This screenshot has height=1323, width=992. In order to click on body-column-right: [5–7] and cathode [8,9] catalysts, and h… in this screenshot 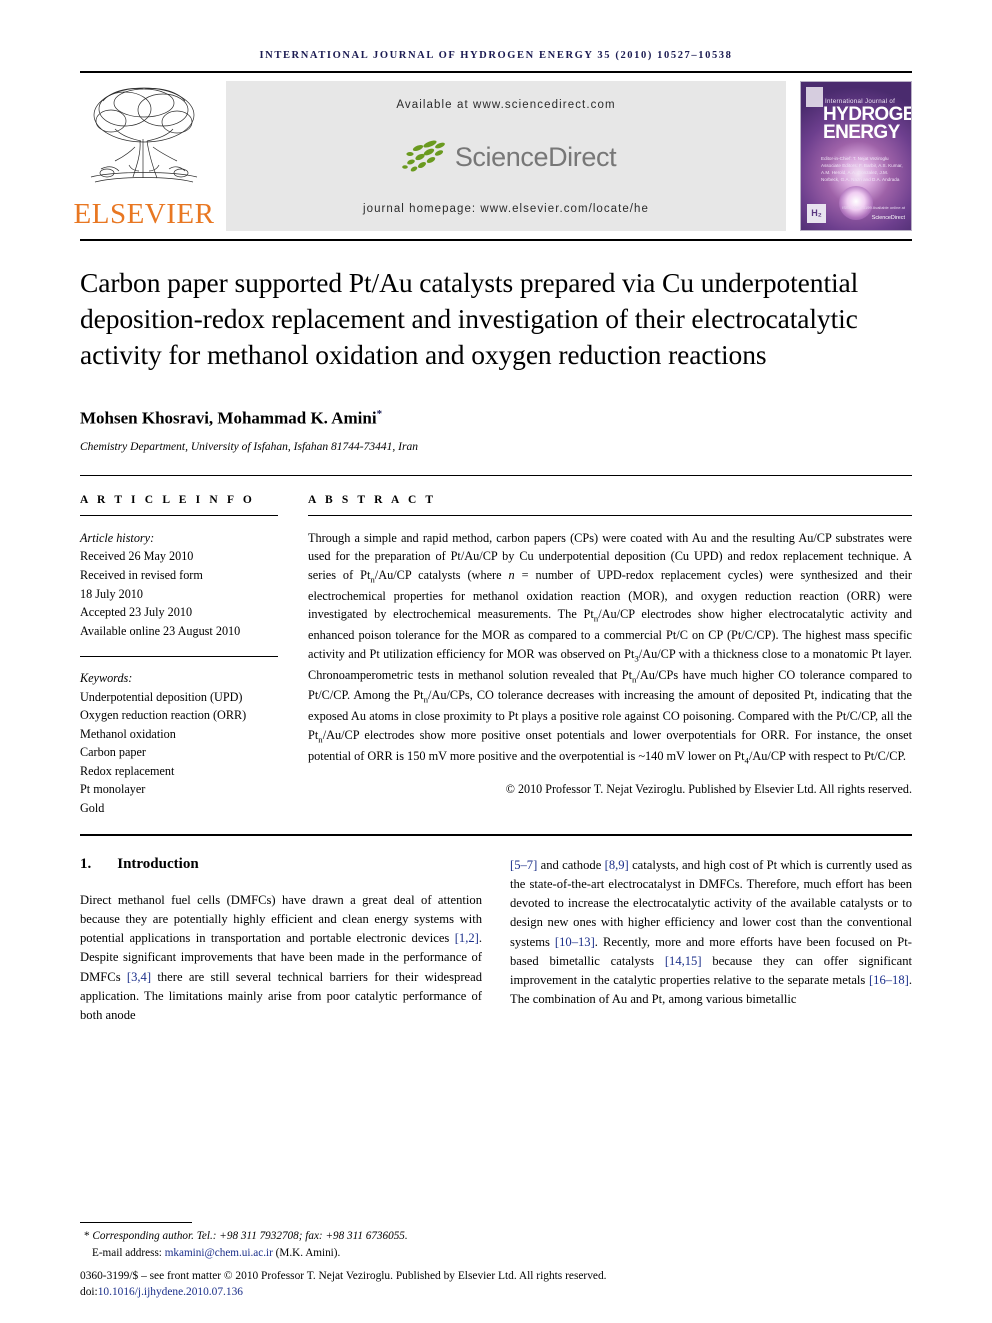, I will do `click(711, 941)`.